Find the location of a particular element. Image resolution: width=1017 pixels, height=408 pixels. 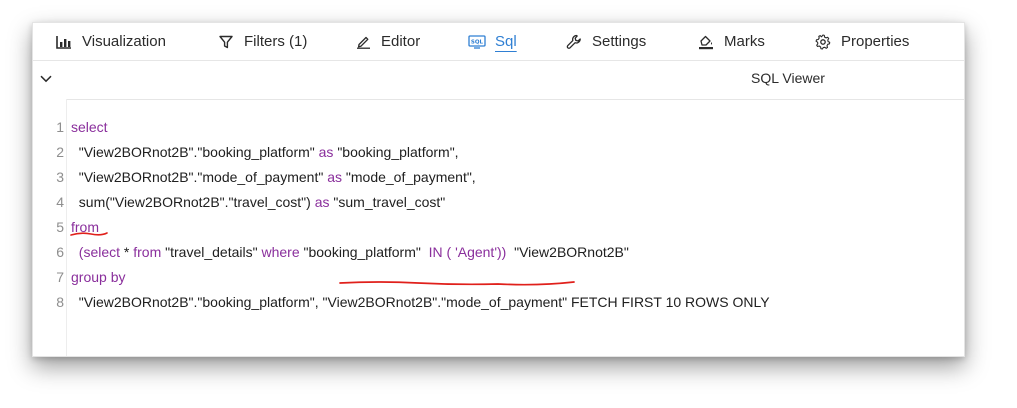

sql-viewer-header: SQL Viewer is located at coordinates (498, 80).